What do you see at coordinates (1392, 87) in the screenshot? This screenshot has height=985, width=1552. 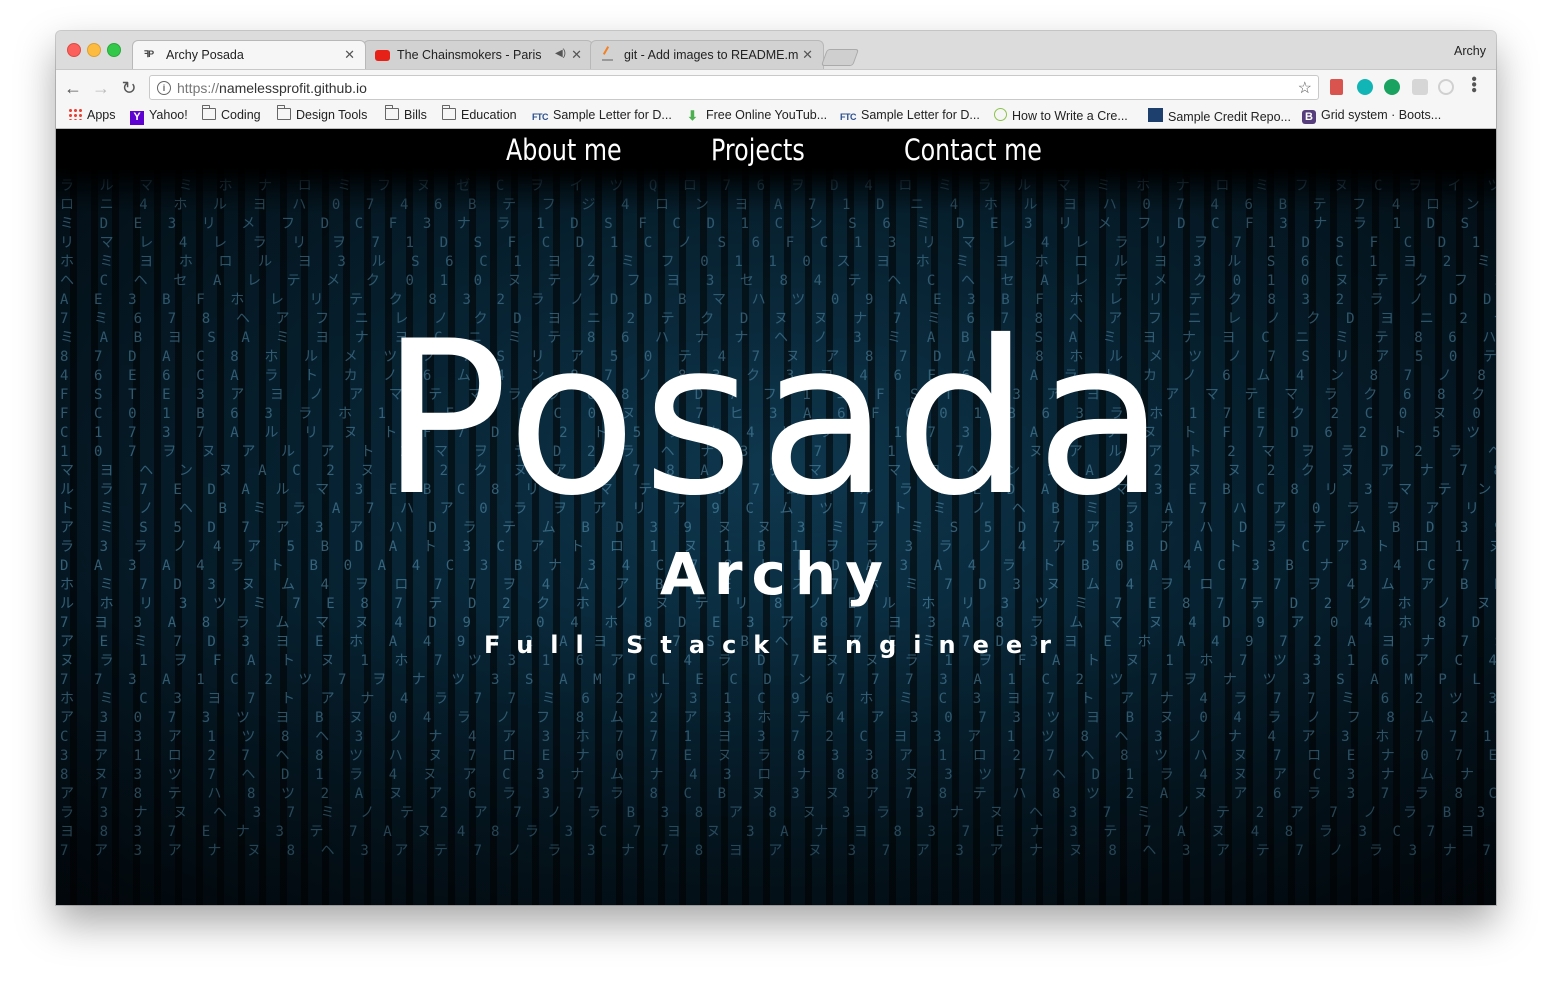 I see `extension-chat-icon` at bounding box center [1392, 87].